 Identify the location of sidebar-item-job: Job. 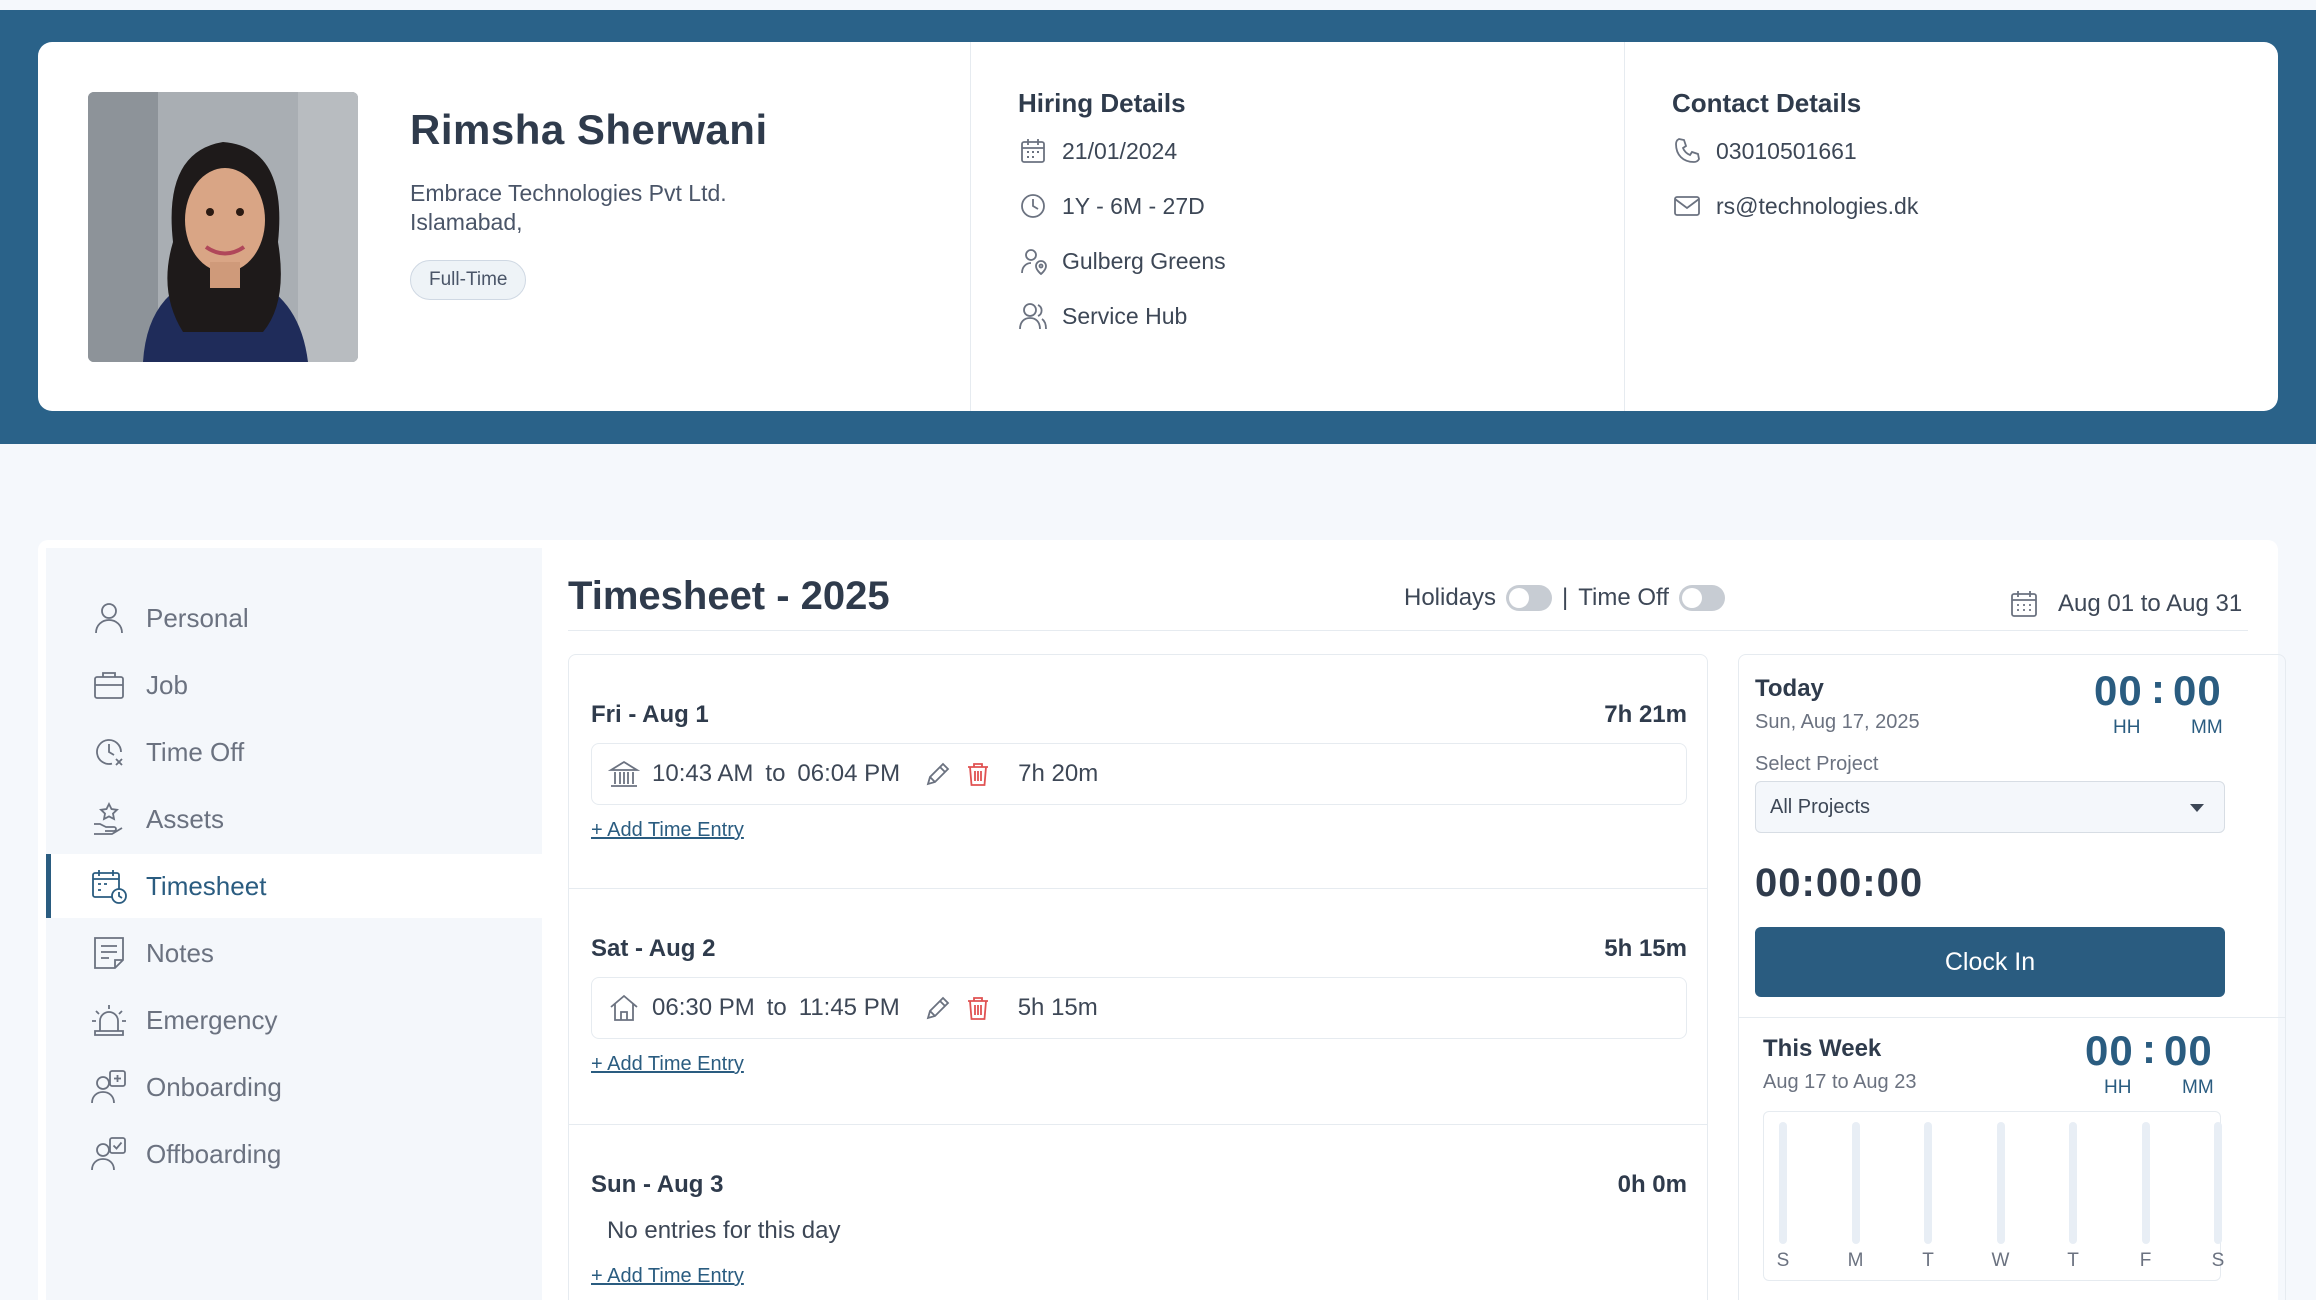
(294, 685).